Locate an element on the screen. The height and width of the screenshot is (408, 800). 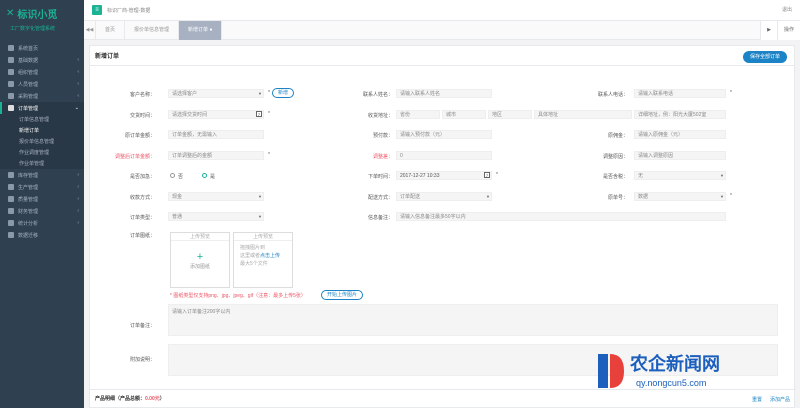
order-type-label: 订单类型： is located at coordinates (142, 218).